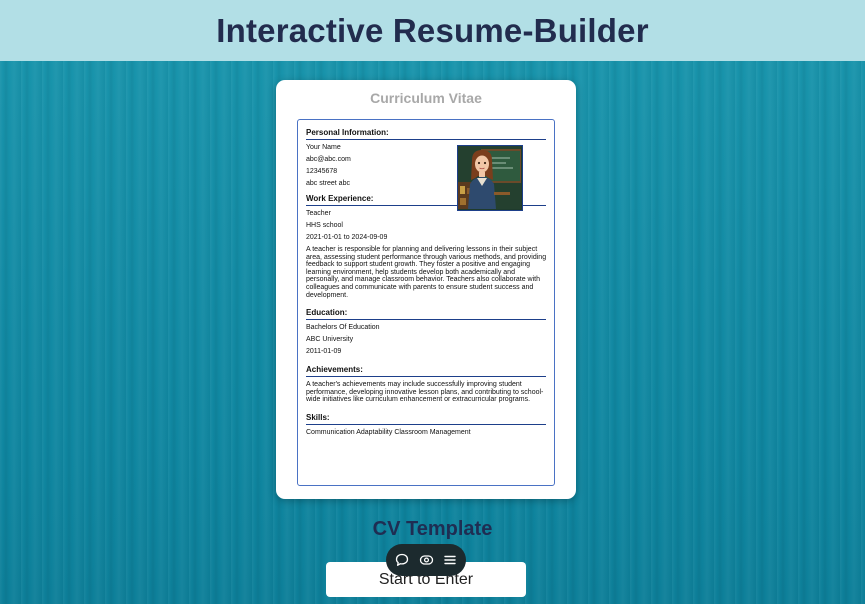  What do you see at coordinates (347, 237) in the screenshot?
I see `work-dates: 2021-01-01 to 2024-09-09` at bounding box center [347, 237].